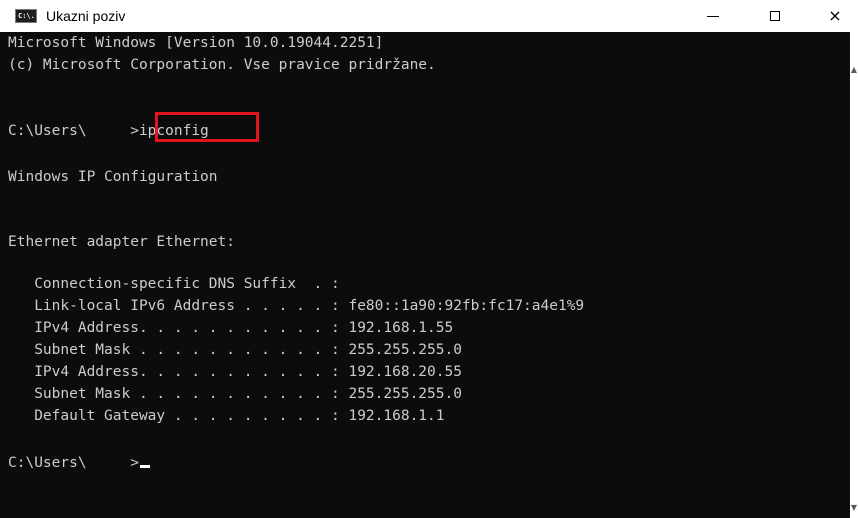  What do you see at coordinates (207, 127) in the screenshot?
I see `command-highlight-box` at bounding box center [207, 127].